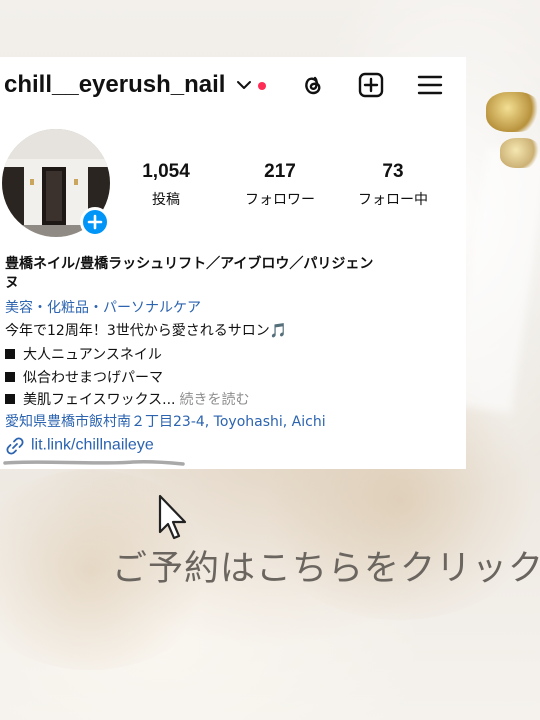 This screenshot has height=720, width=540. Describe the element at coordinates (393, 200) in the screenshot. I see `following-label: フォロー中` at that location.